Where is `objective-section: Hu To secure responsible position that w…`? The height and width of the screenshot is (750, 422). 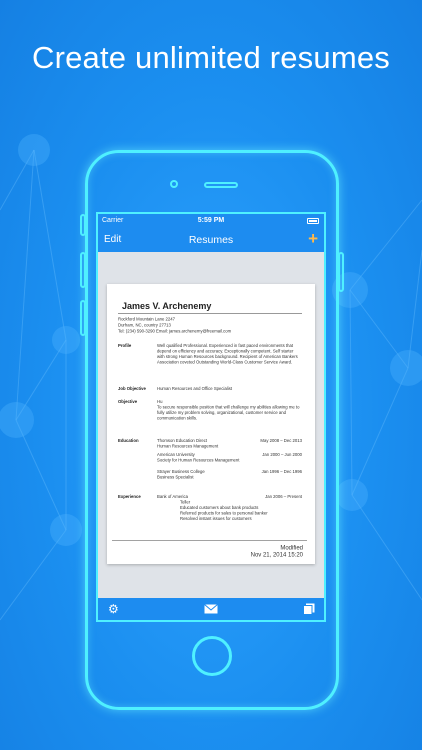 objective-section: Hu To secure responsible position that w… is located at coordinates (229, 410).